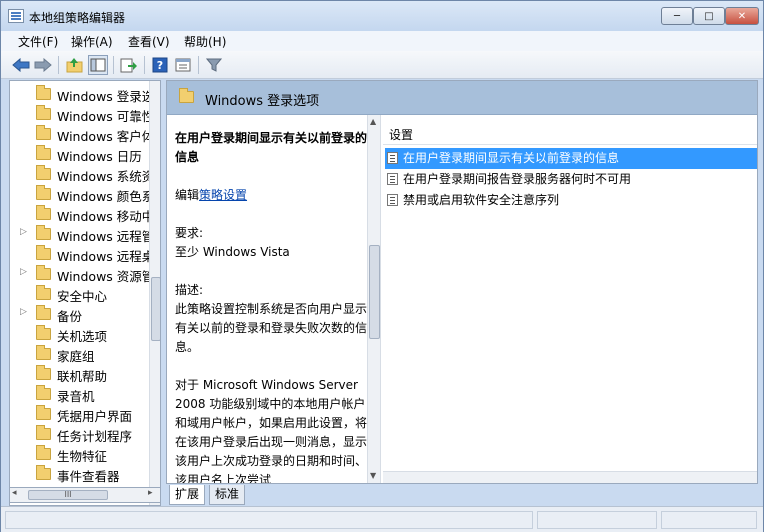 This screenshot has width=764, height=532. I want to click on tree-item: Windows 日历, so click(80, 154).